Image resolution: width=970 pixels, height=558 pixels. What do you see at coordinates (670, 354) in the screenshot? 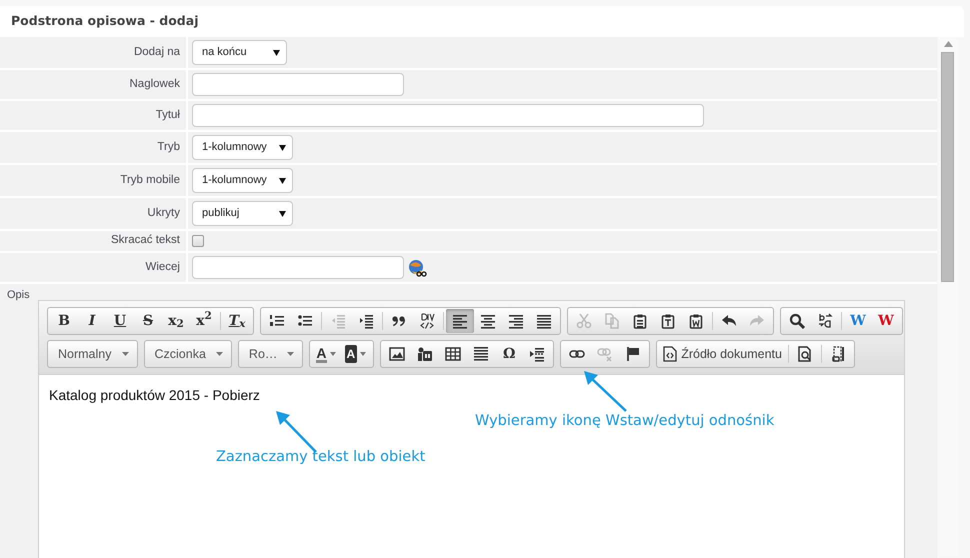
I see `document-code-icon` at bounding box center [670, 354].